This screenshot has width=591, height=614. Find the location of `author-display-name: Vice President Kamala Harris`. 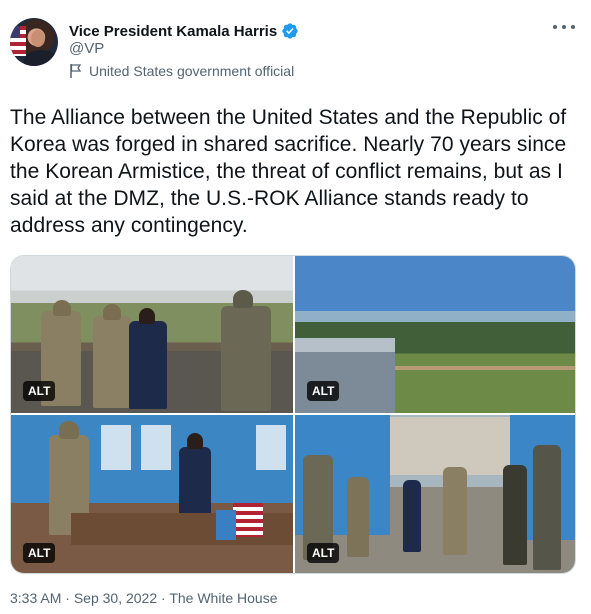

author-display-name: Vice President Kamala Harris is located at coordinates (173, 31).